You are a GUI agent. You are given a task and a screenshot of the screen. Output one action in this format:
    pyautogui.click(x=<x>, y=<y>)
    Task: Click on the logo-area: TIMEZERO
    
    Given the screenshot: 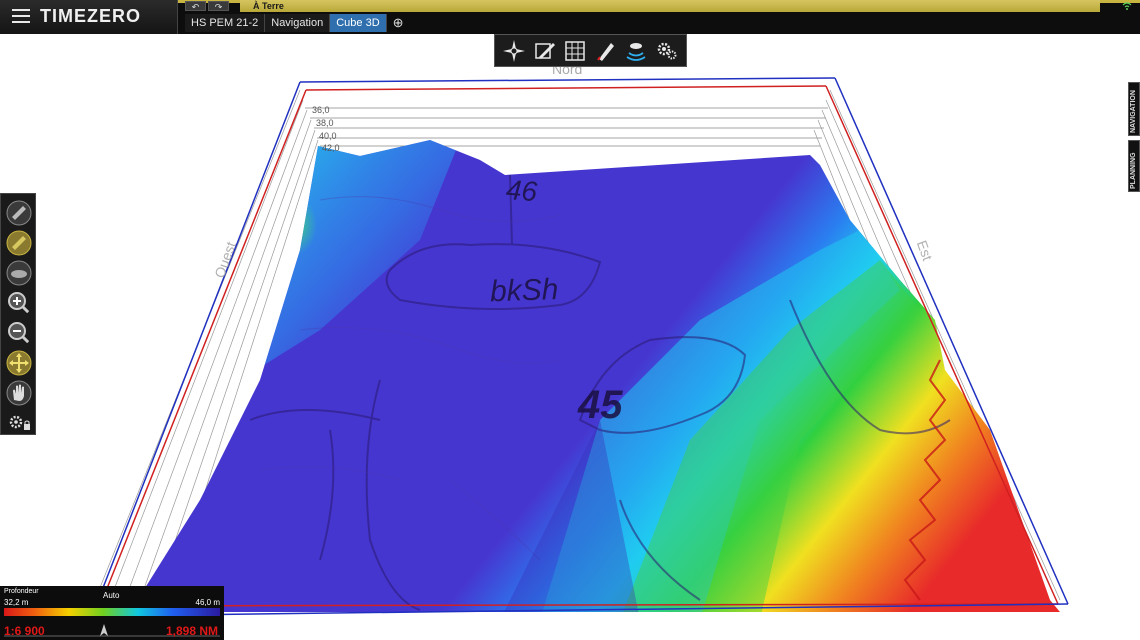 What is the action you would take?
    pyautogui.click(x=89, y=17)
    